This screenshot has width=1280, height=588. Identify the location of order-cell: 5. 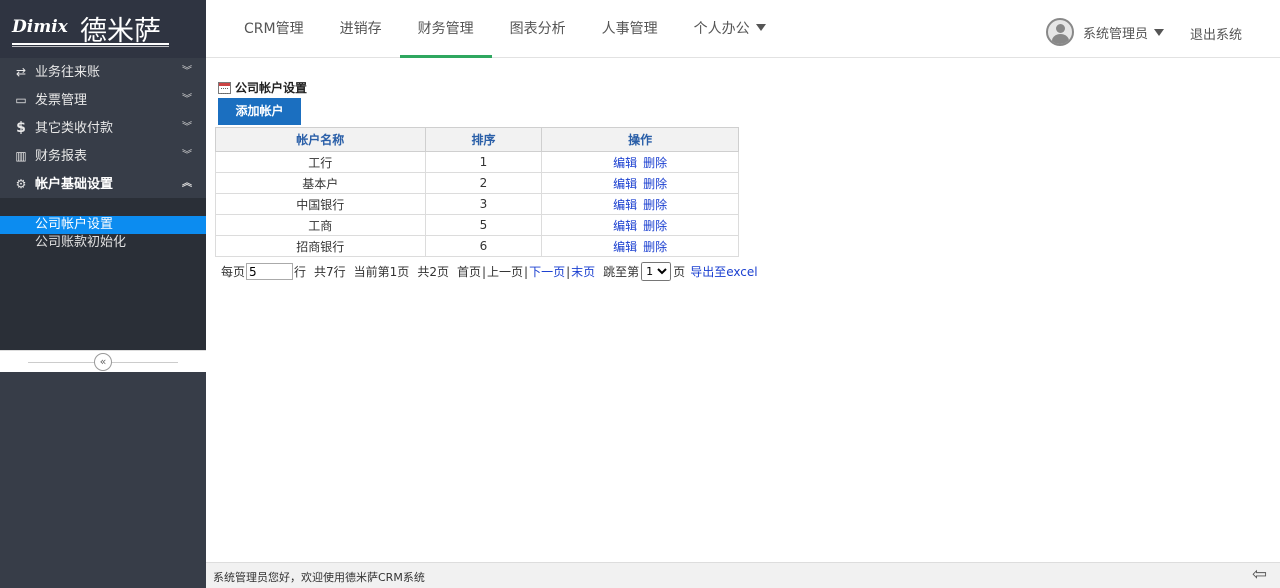
(483, 225).